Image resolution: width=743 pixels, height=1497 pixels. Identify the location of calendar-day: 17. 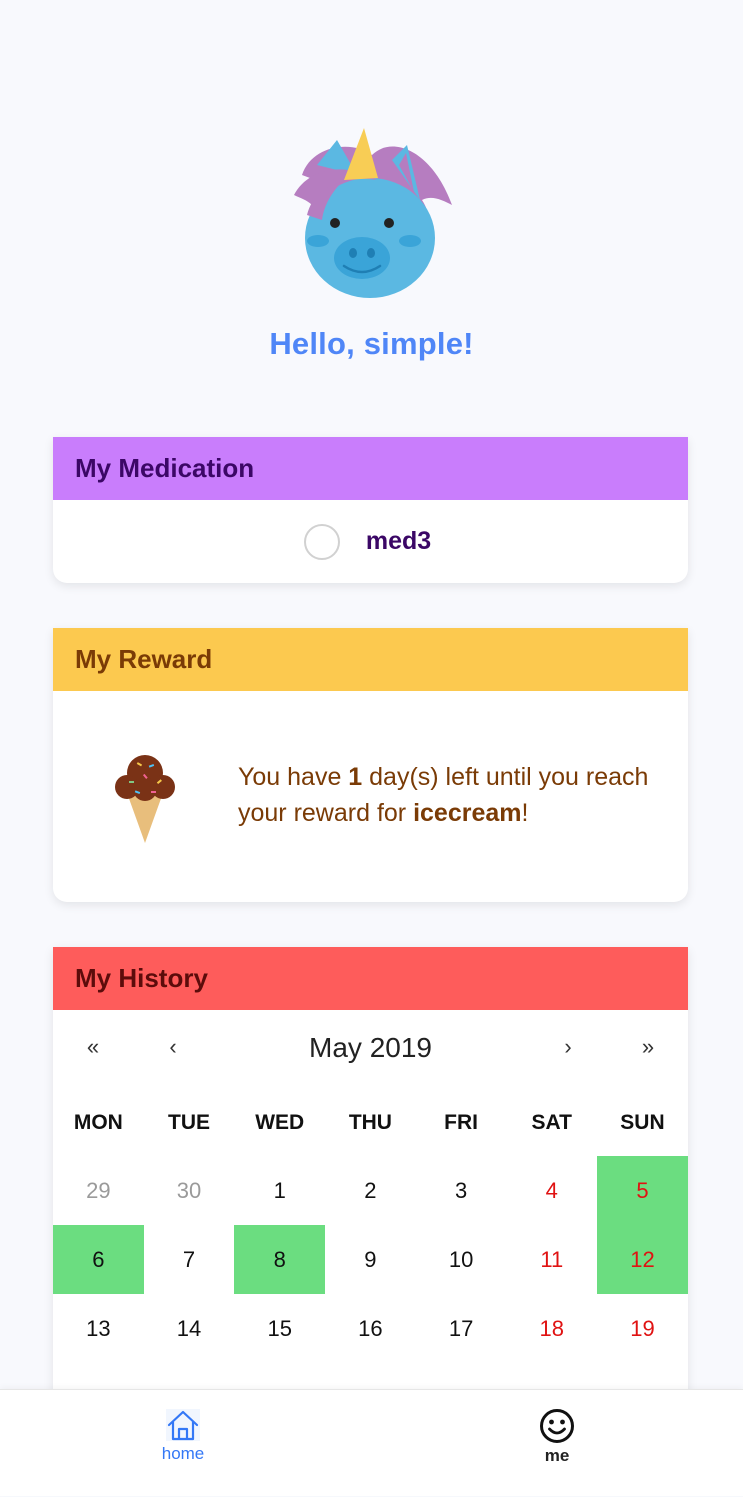
(461, 1328).